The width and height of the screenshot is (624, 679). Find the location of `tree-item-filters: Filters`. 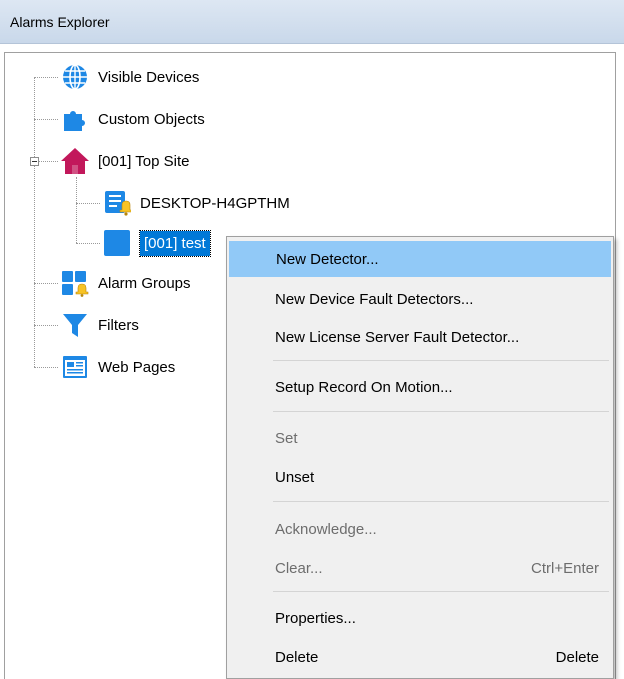

tree-item-filters: Filters is located at coordinates (98, 325).